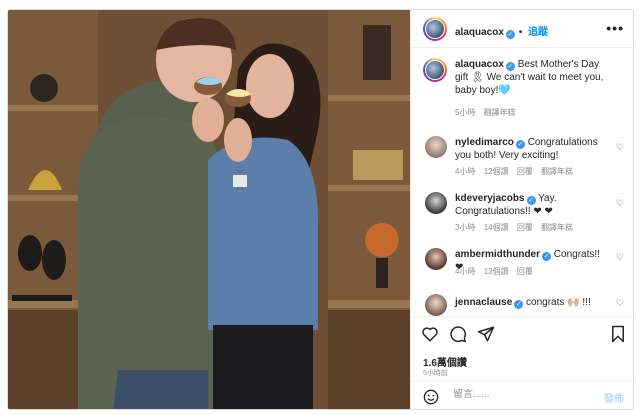 Image resolution: width=640 pixels, height=415 pixels. Describe the element at coordinates (496, 171) in the screenshot. I see `comment-likes: 12個讚` at that location.